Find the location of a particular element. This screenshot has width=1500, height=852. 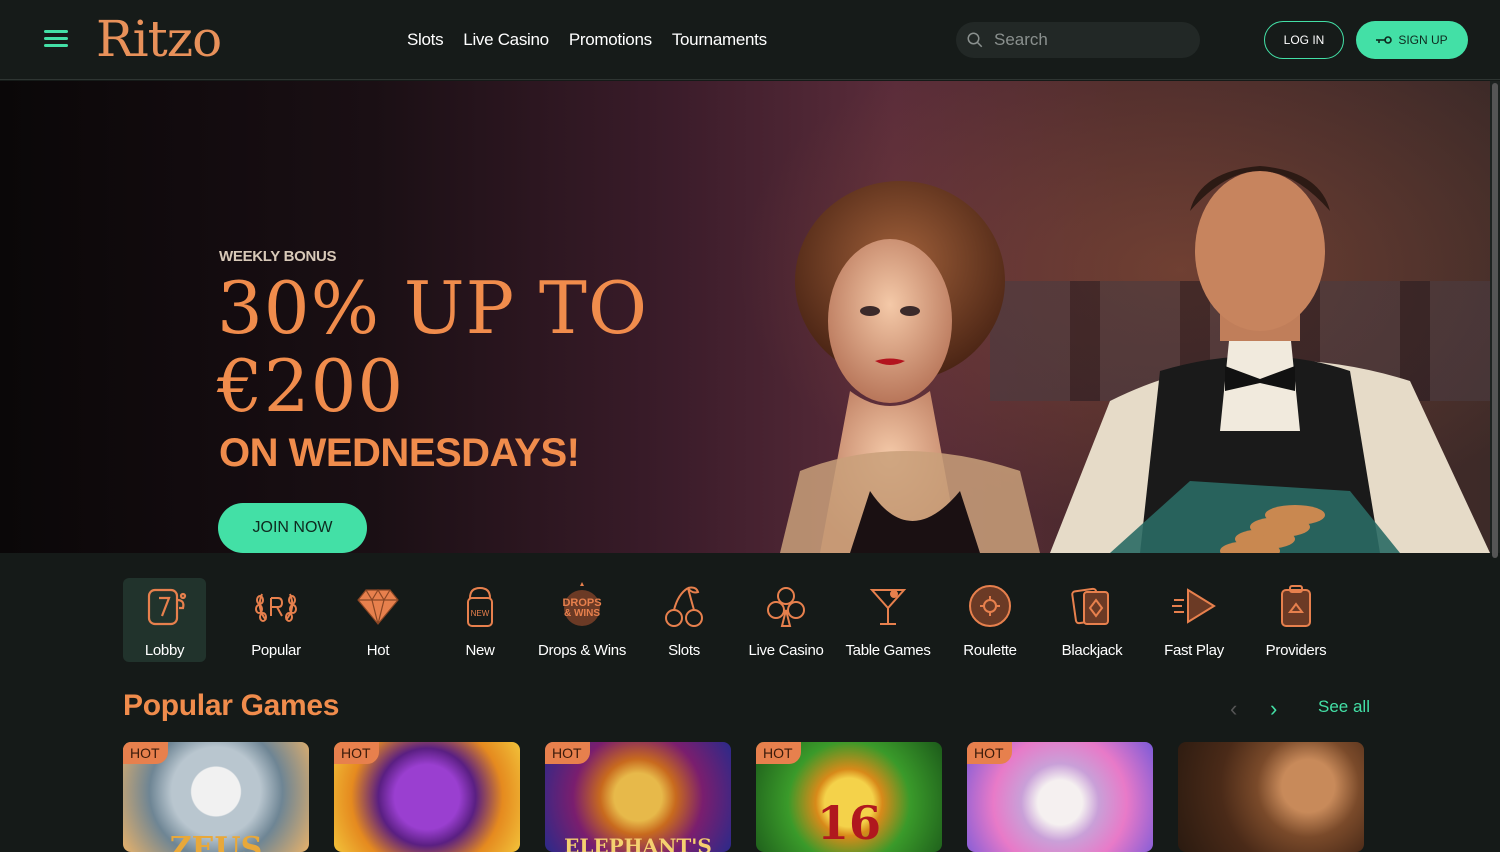

hero-title-line2: €200 is located at coordinates (311, 386).